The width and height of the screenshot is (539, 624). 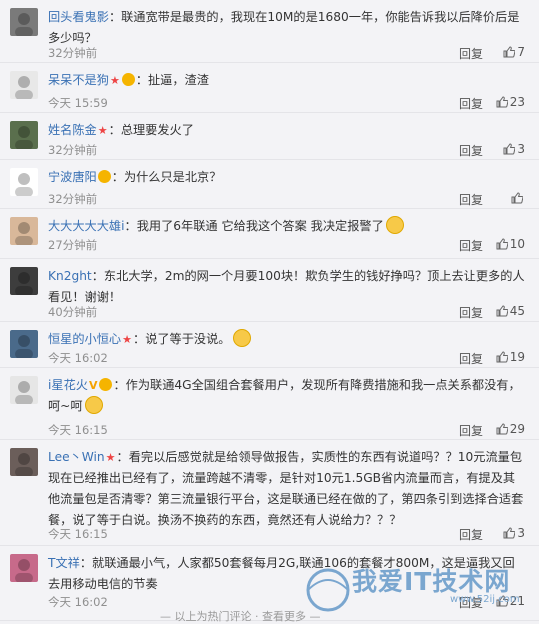 I want to click on footer-text: — 以上为热门评论 · 查看更多 —, so click(x=240, y=616).